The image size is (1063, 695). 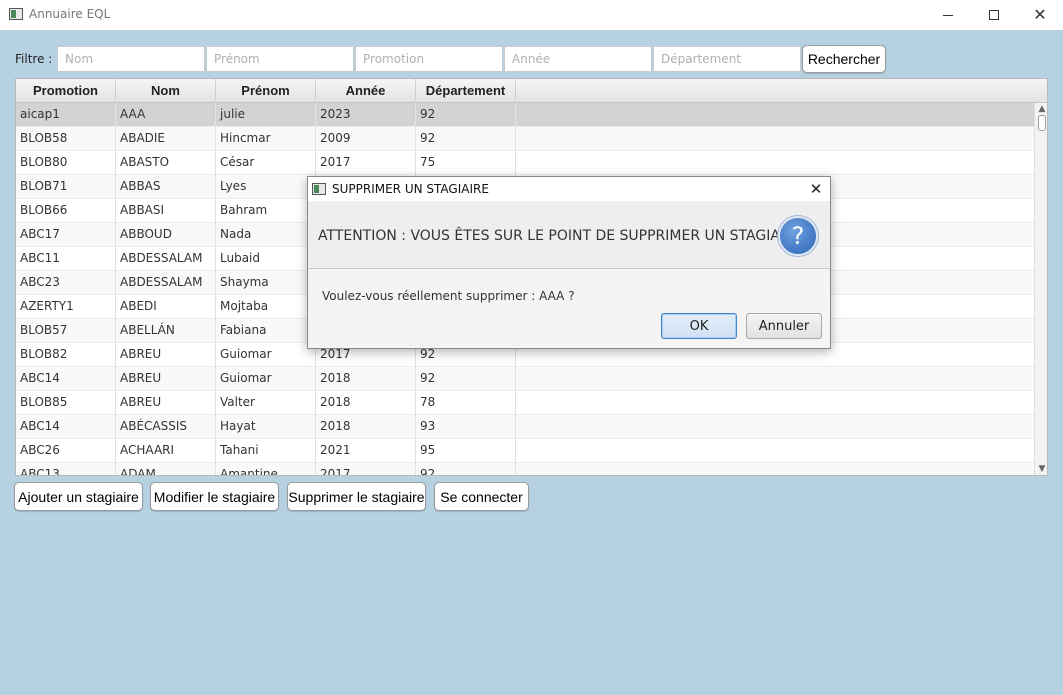 What do you see at coordinates (66, 307) in the screenshot?
I see `cell-promotion: AZERTY1` at bounding box center [66, 307].